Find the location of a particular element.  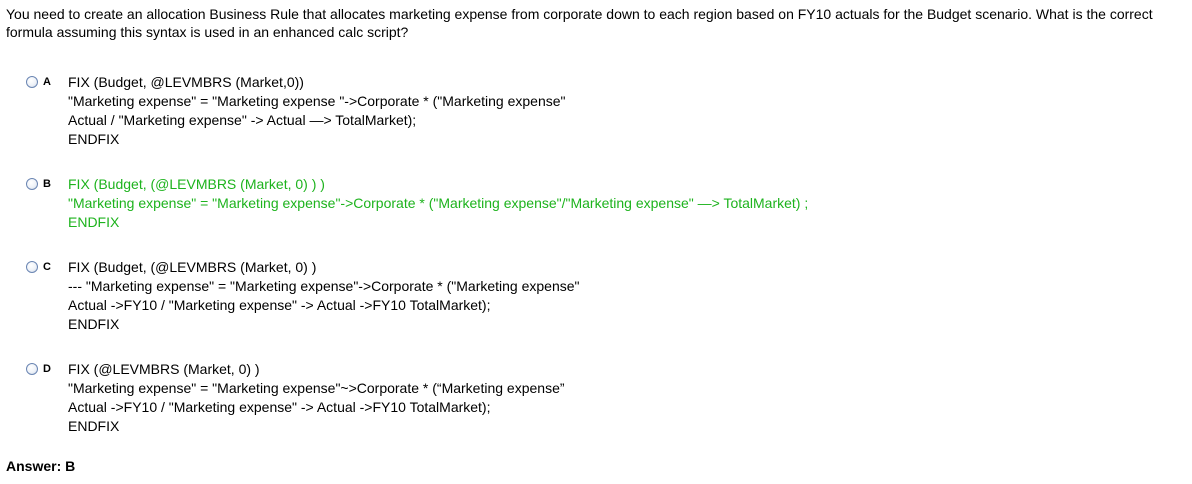

option-letter-c: C is located at coordinates (47, 267).